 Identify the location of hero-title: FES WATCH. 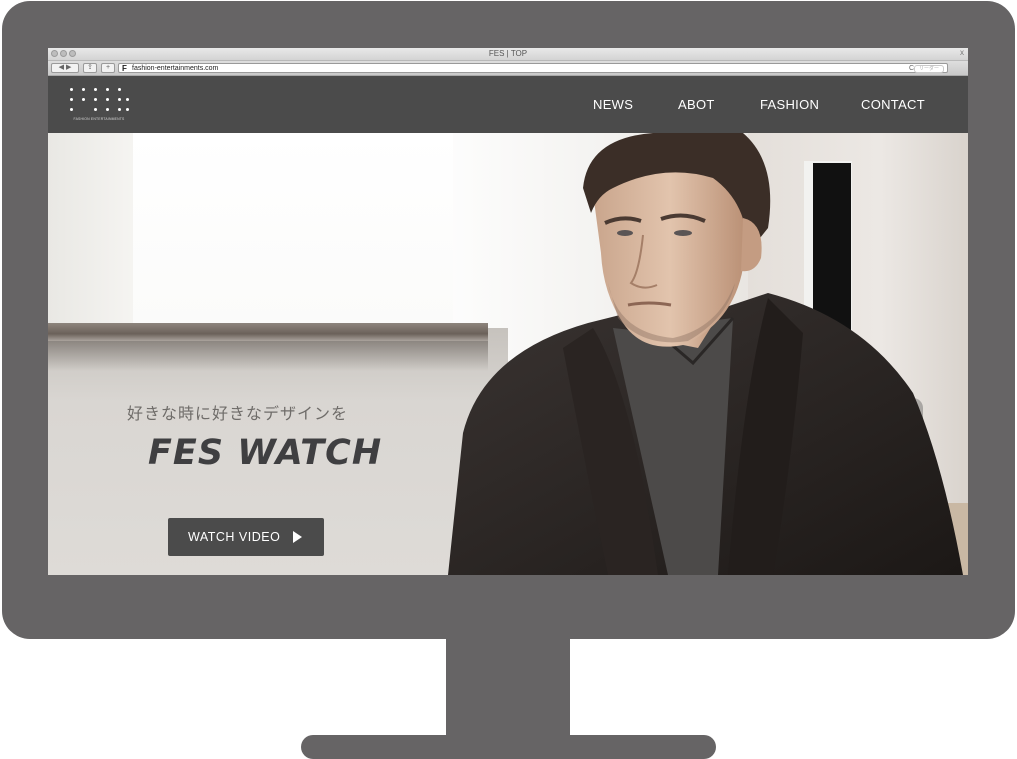
(265, 453).